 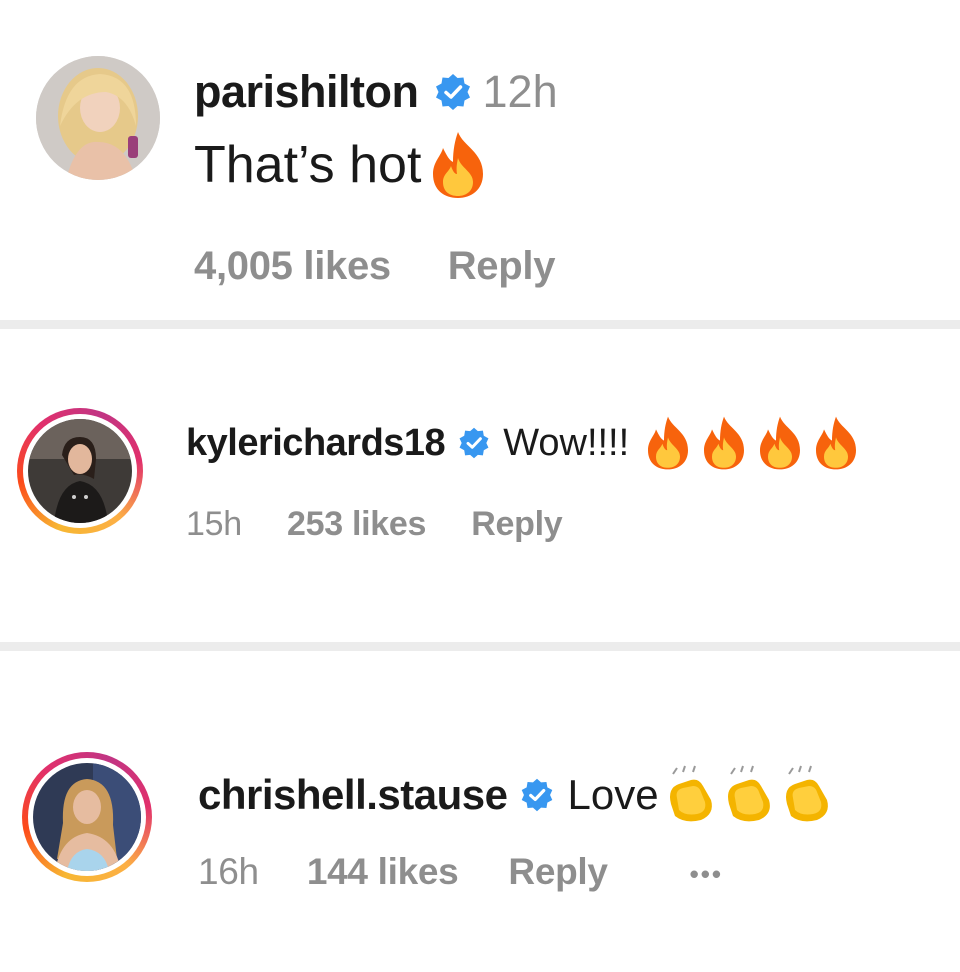 I want to click on comment-meta: 4,005 likes Reply, so click(x=374, y=266).